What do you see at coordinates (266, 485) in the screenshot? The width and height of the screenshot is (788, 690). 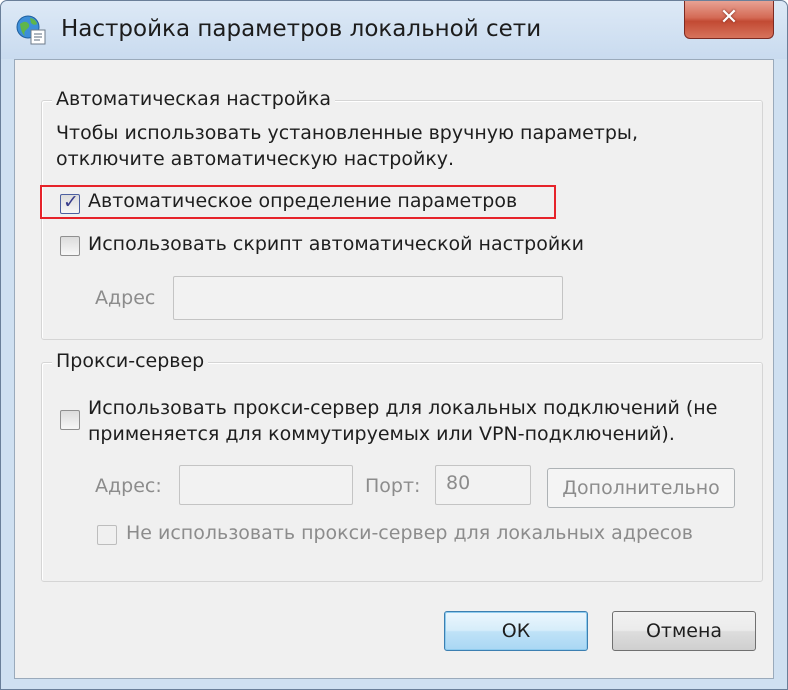 I see `proxy-address-input` at bounding box center [266, 485].